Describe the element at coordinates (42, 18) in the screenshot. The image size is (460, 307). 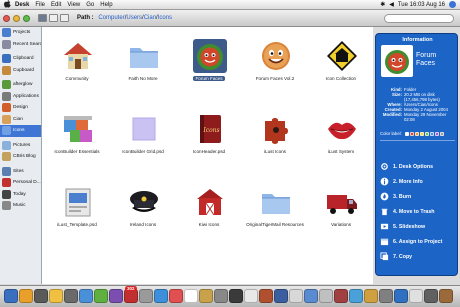
I see `icon-view-button` at that location.